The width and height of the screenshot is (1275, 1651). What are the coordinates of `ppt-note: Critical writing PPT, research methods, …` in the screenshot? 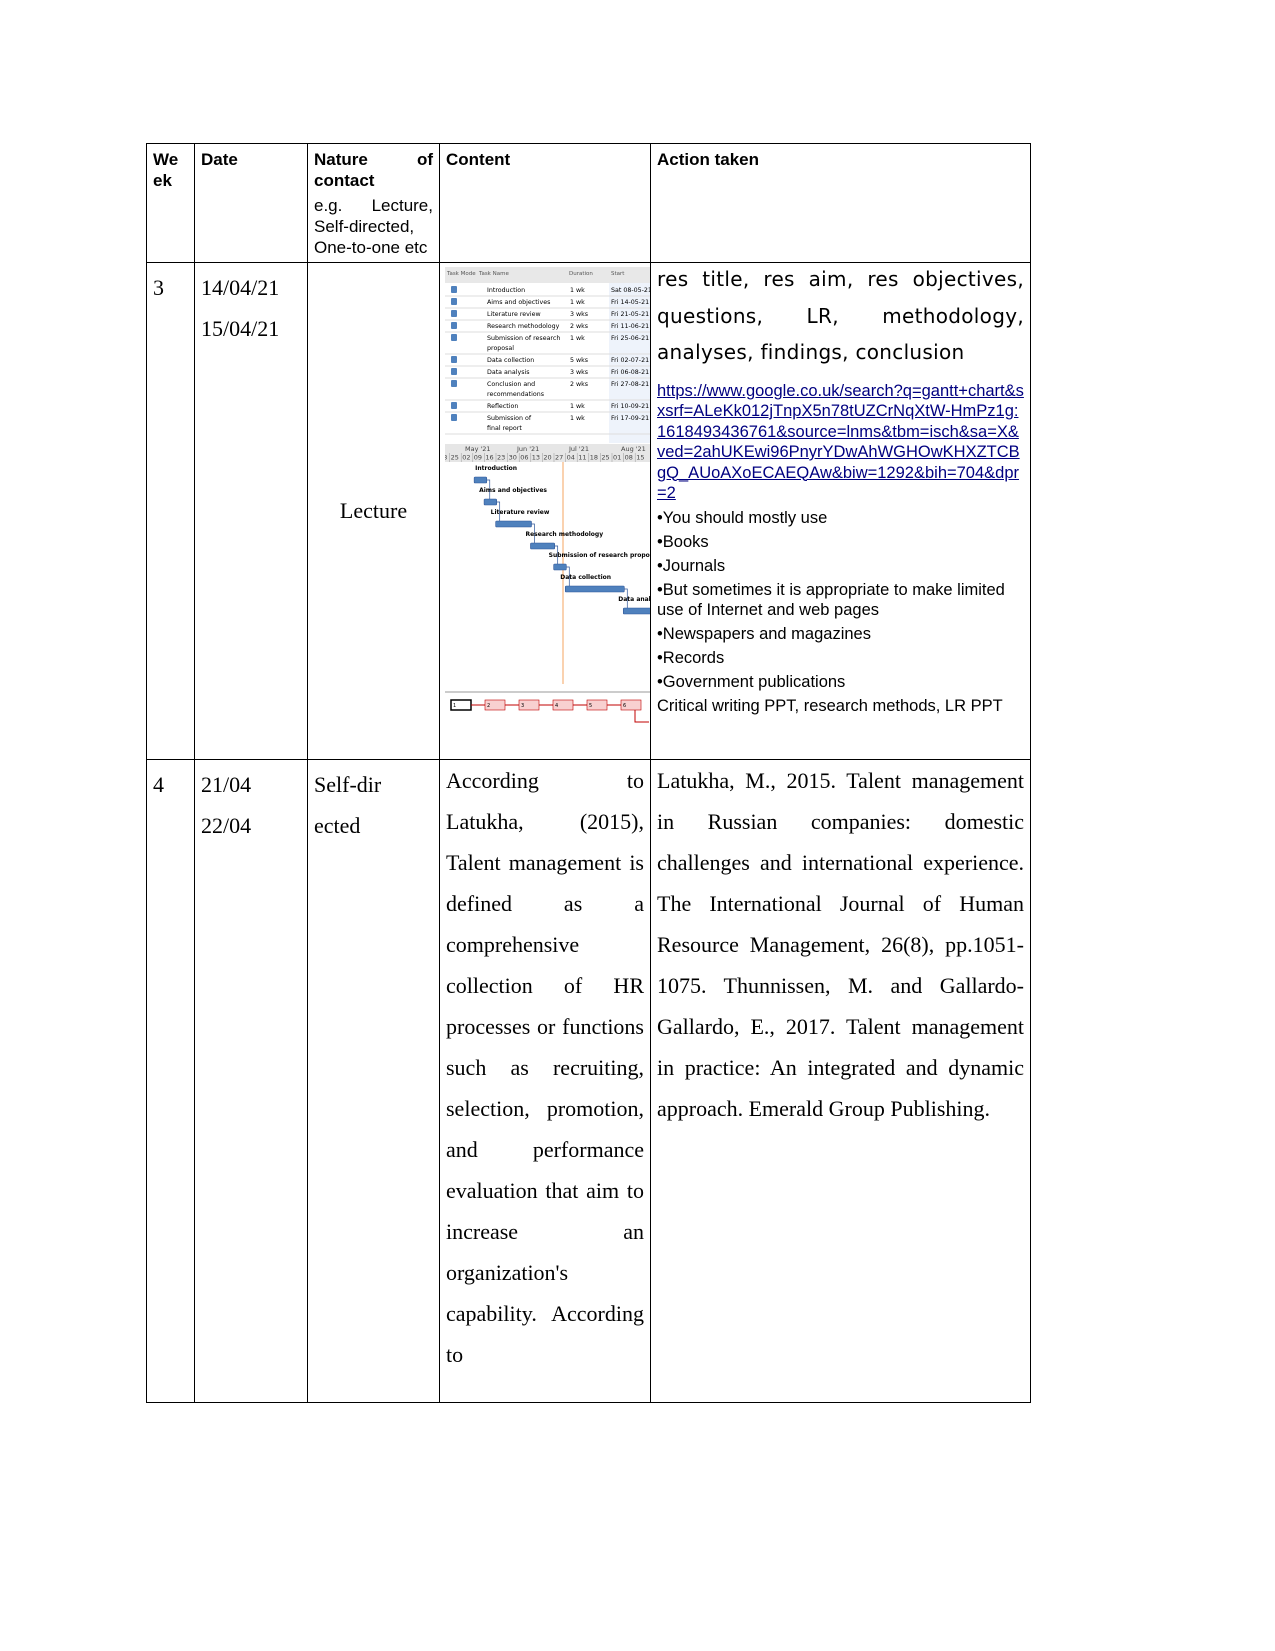 It's located at (830, 705).